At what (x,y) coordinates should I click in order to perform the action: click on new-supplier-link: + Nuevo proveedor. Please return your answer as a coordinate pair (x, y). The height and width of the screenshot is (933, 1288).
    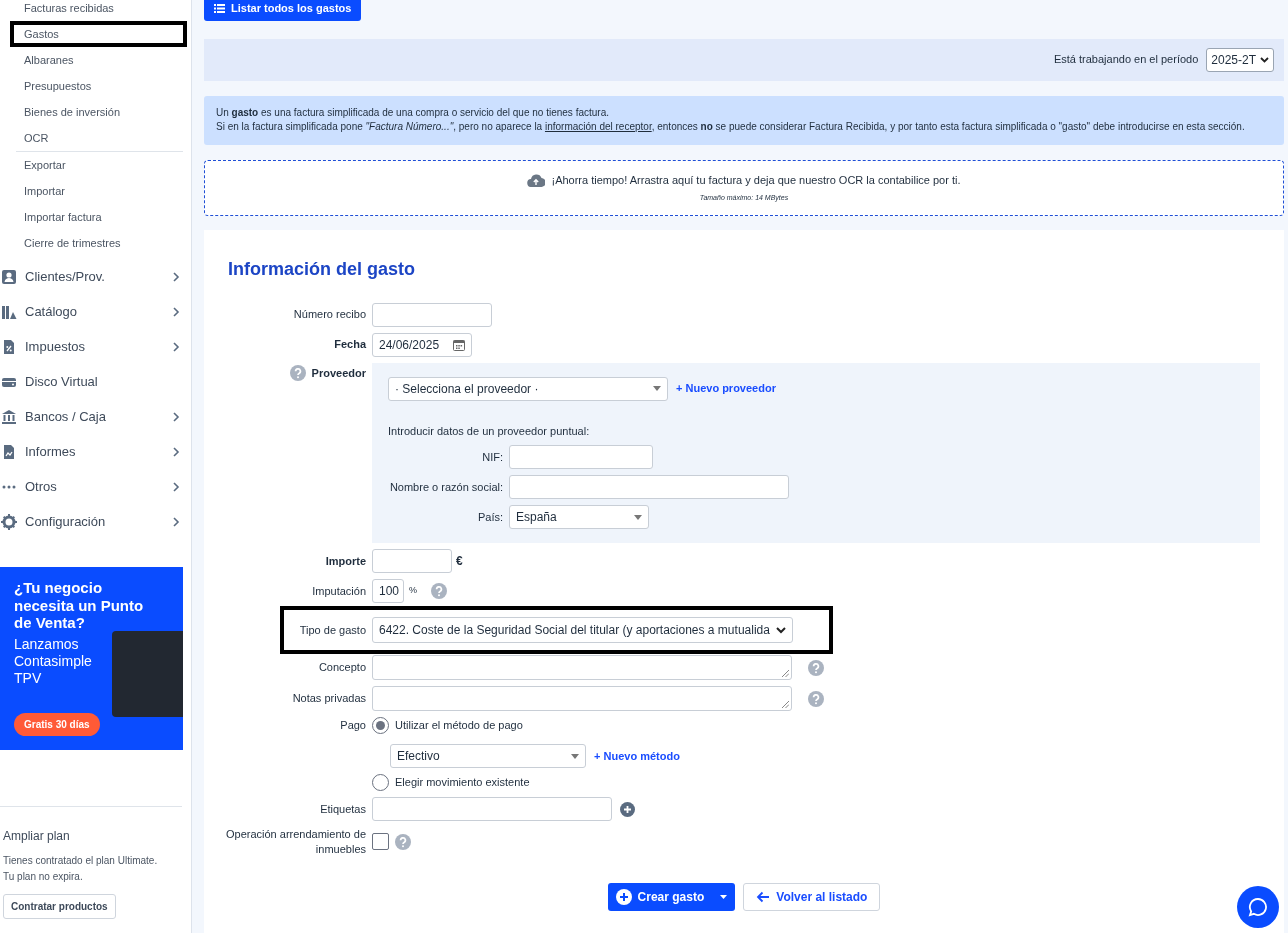
    Looking at the image, I should click on (726, 388).